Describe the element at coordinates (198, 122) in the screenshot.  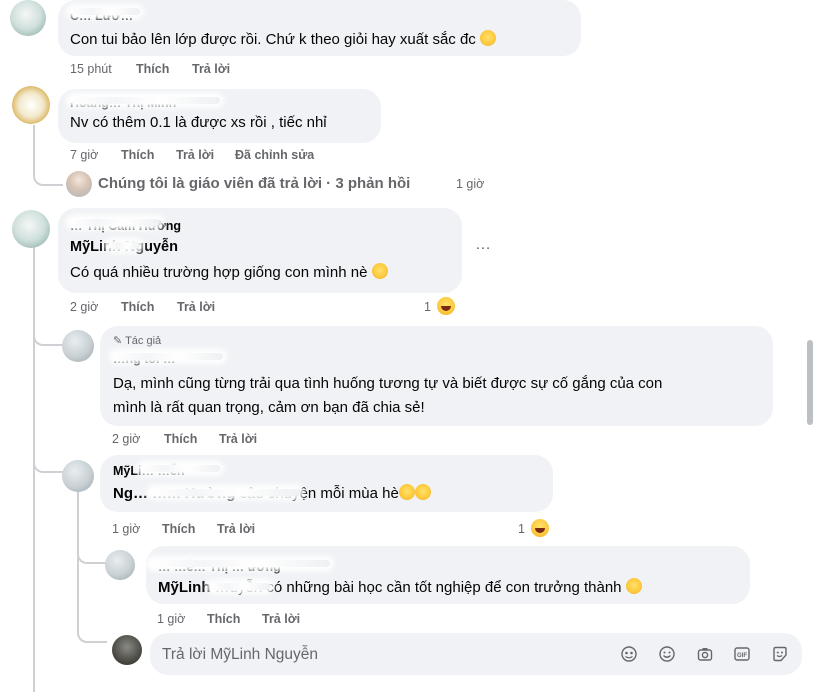
I see `comment-text: Nv có thêm 0.1 là được xs rồi , tiếc nhỉ` at that location.